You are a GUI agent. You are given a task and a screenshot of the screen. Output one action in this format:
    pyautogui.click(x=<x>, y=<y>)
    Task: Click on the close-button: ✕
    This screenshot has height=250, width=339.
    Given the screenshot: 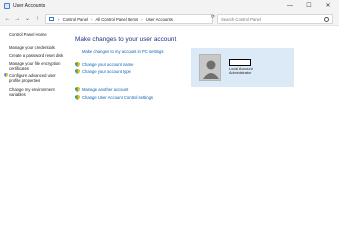 What is the action you would take?
    pyautogui.click(x=328, y=6)
    